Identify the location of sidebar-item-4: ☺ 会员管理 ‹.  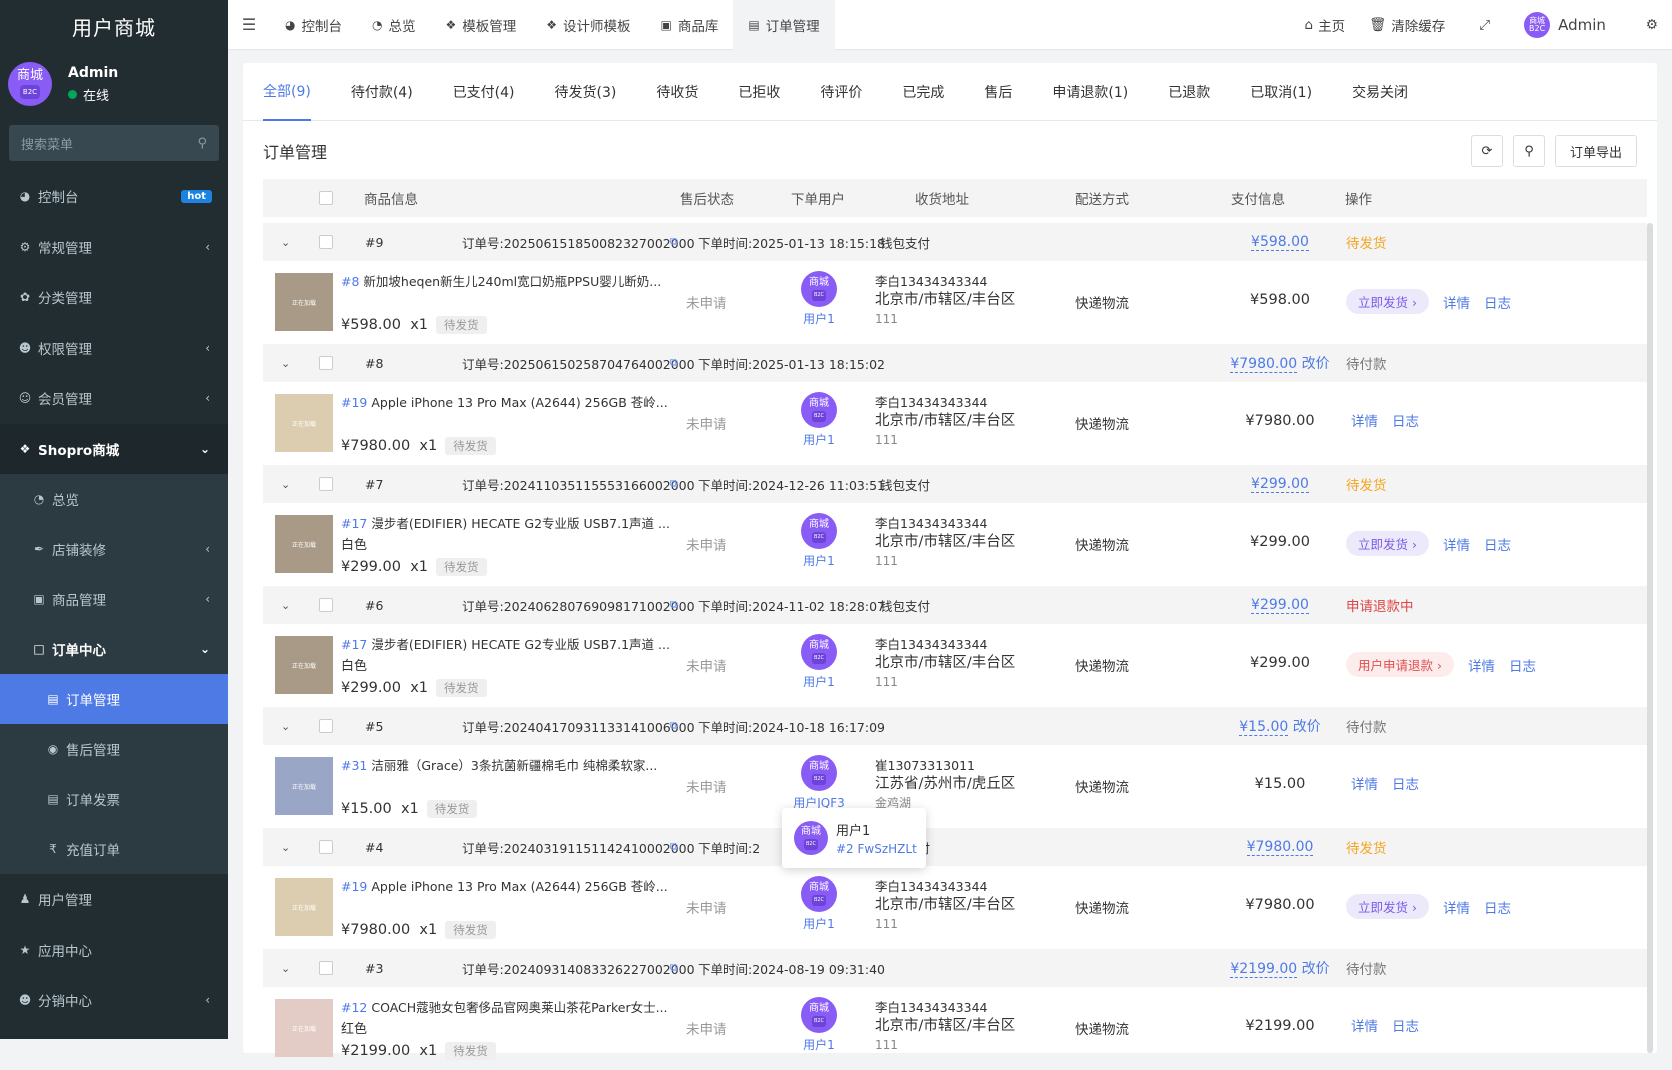
(114, 398).